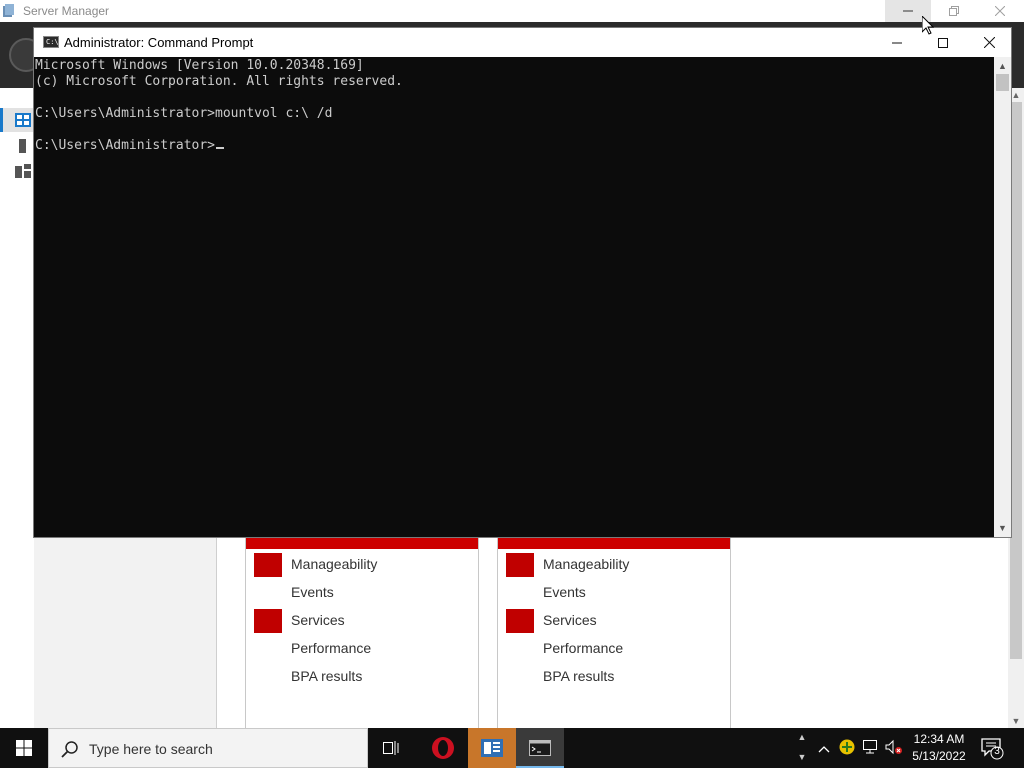 The width and height of the screenshot is (1024, 768). I want to click on network-tray-button, so click(871, 748).